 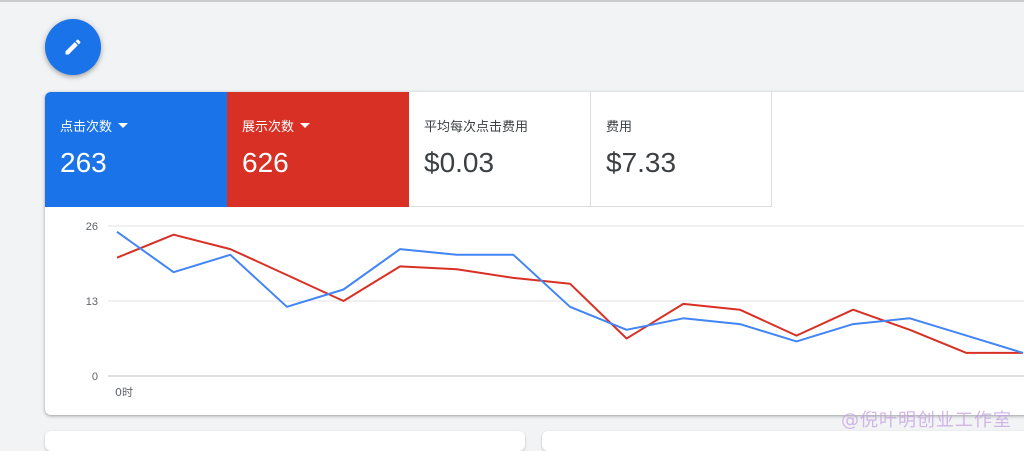 What do you see at coordinates (92, 302) in the screenshot?
I see `y-tick-label: 13` at bounding box center [92, 302].